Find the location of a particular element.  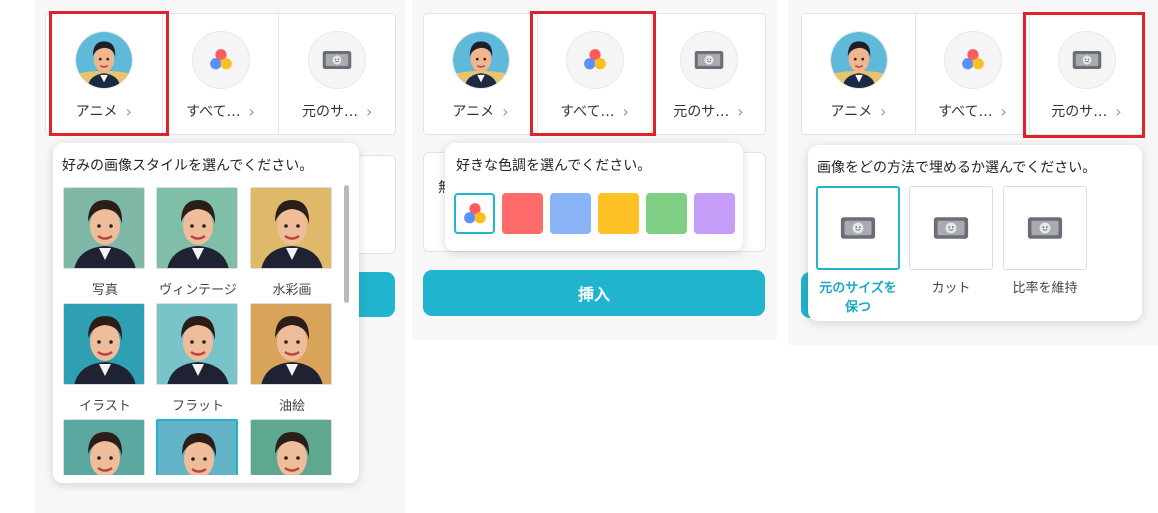

style-oil-painting: 油絵 is located at coordinates (292, 358).